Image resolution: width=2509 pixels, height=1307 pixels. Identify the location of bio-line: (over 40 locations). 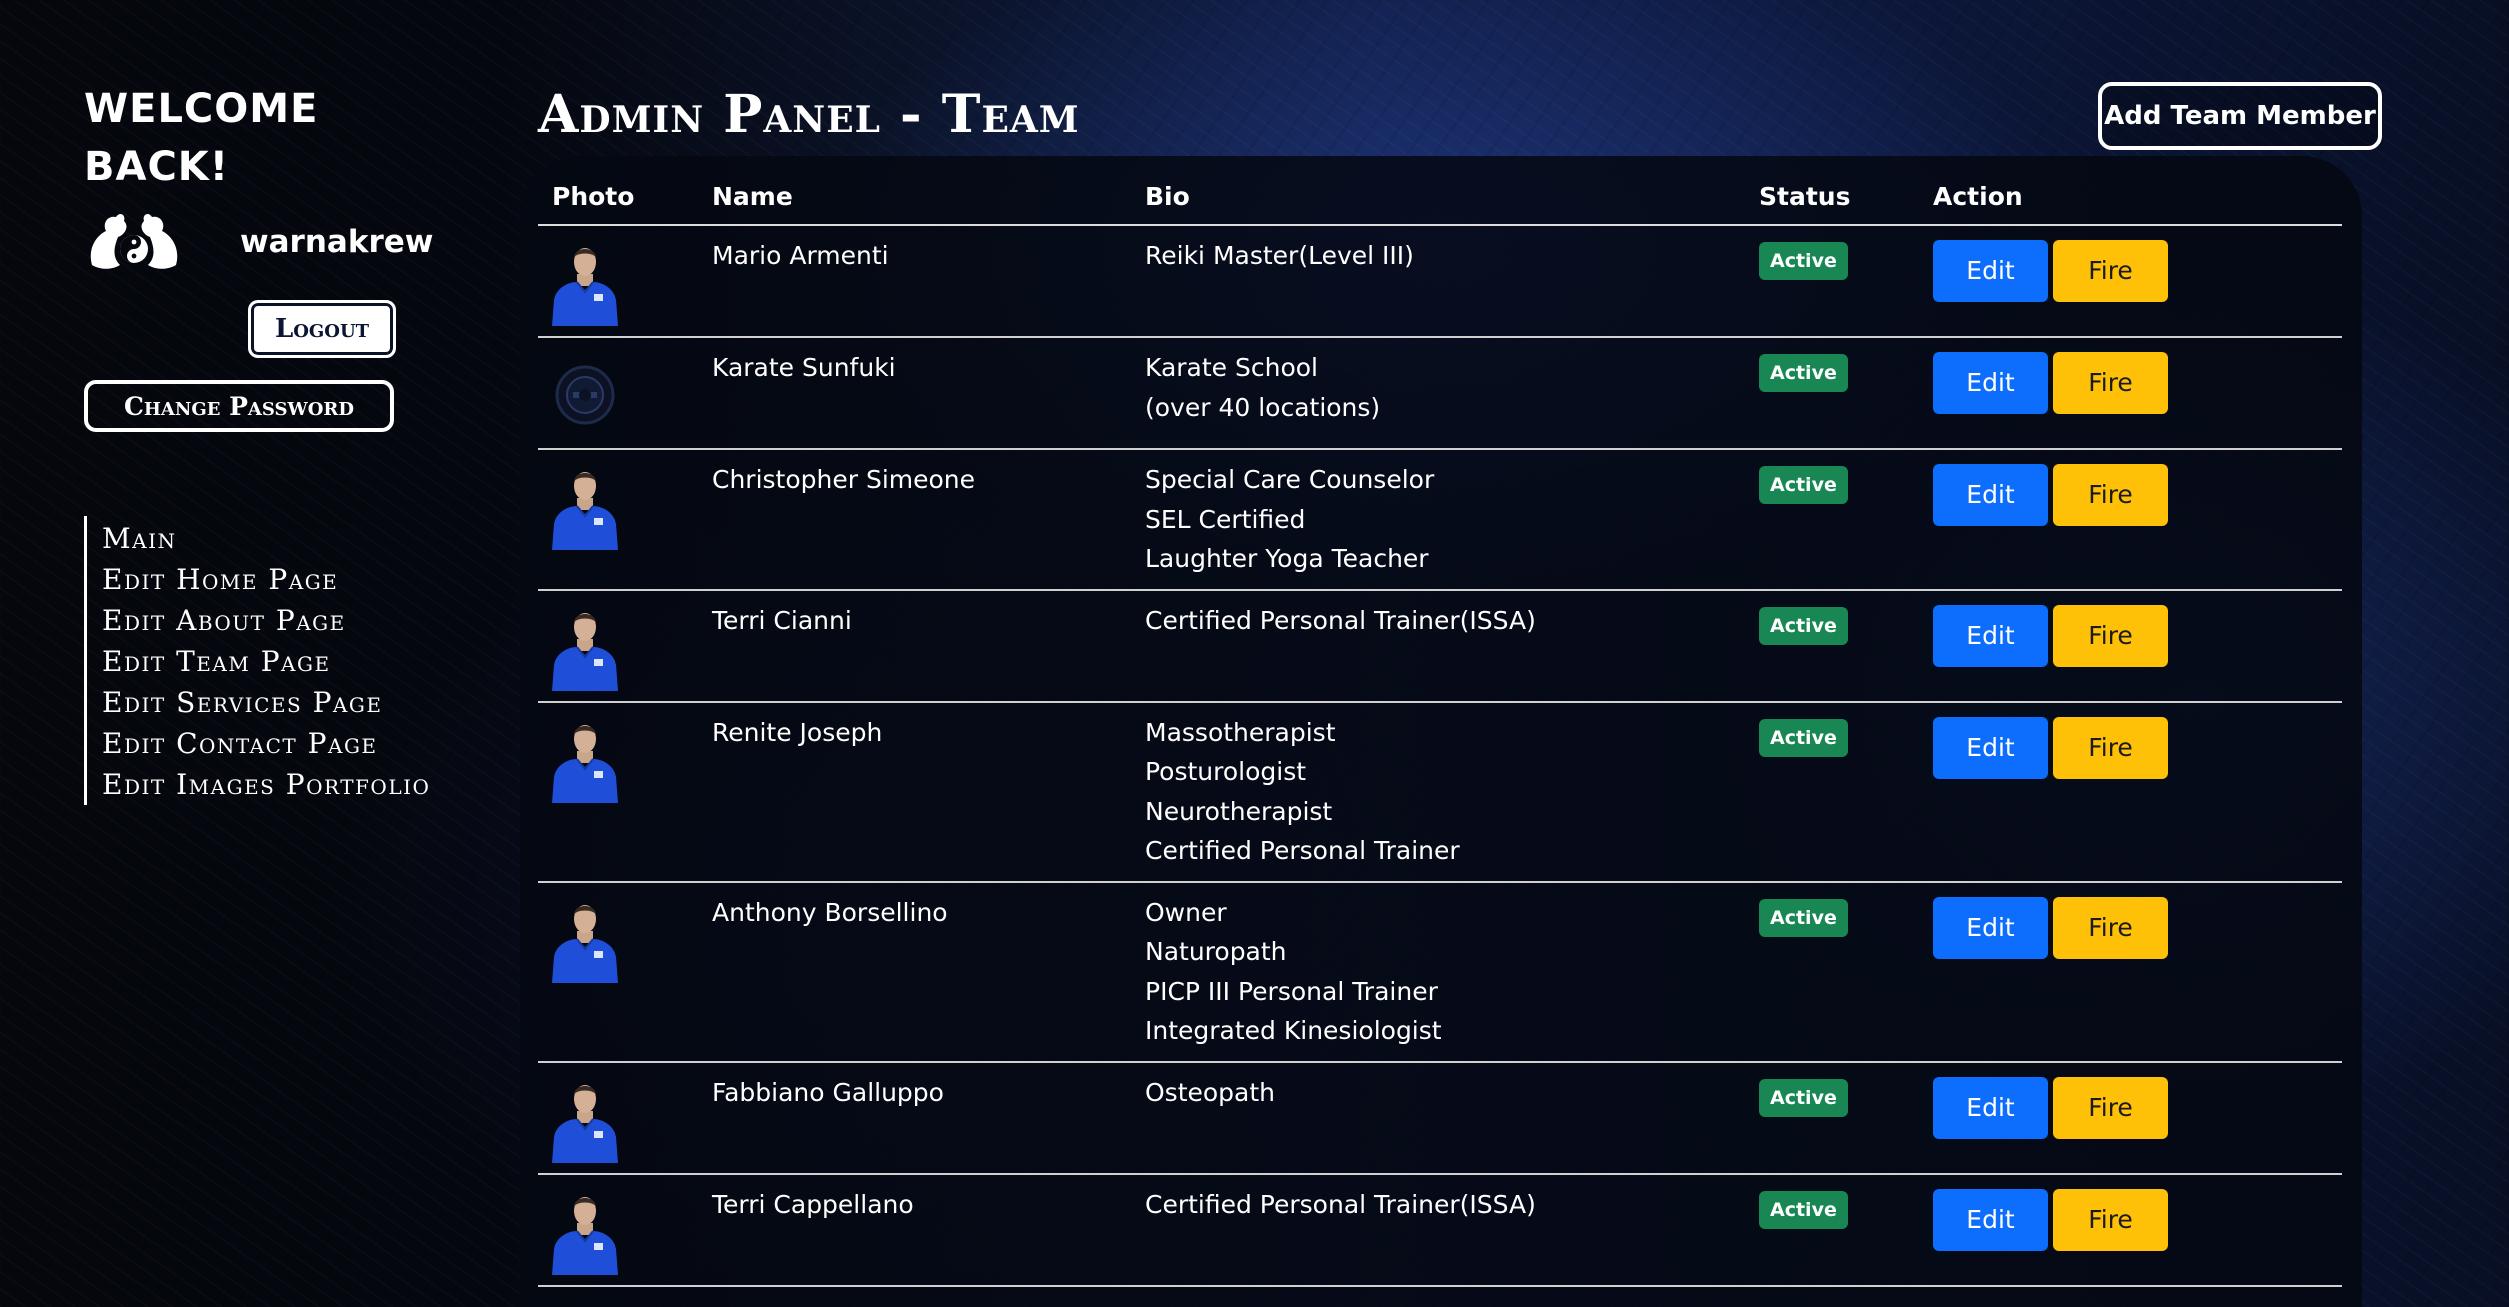
(1263, 407).